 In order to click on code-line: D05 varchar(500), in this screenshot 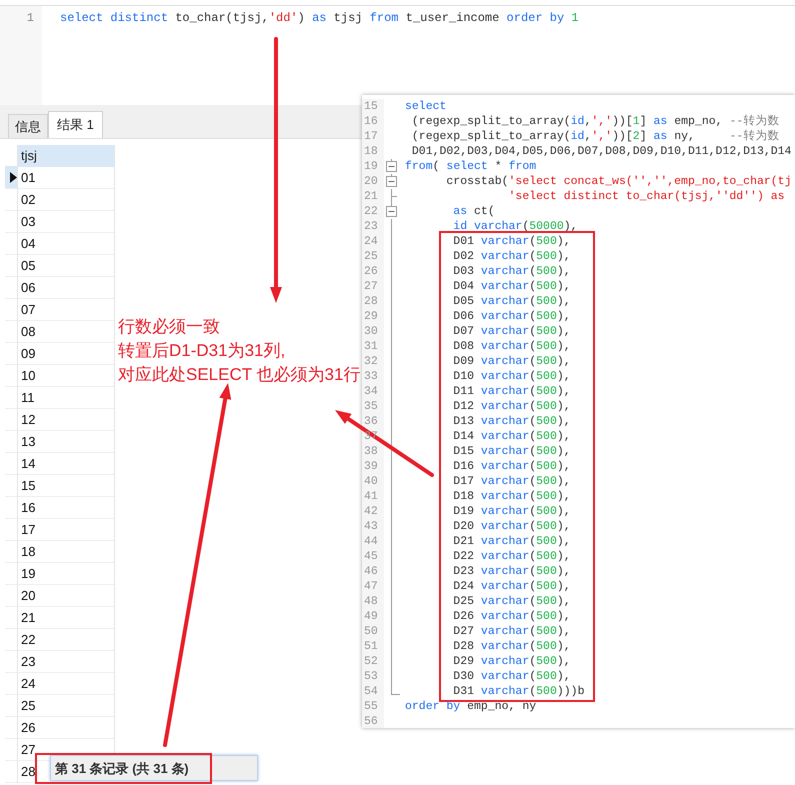, I will do `click(511, 301)`.